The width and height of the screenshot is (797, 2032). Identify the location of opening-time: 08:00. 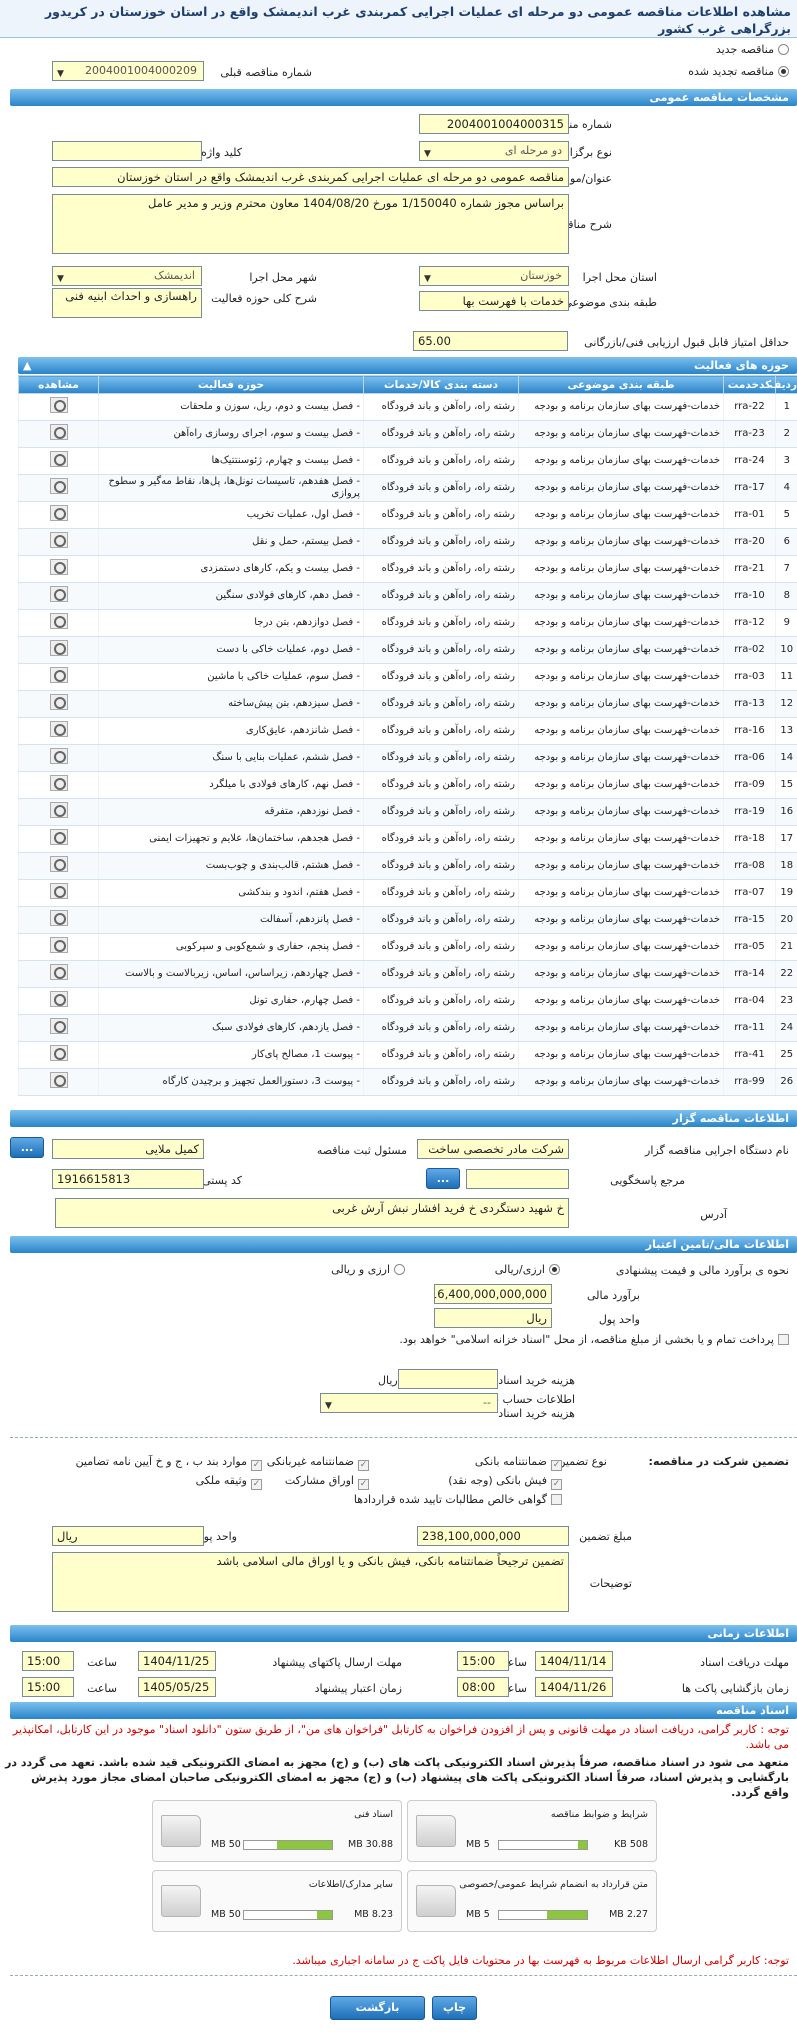
(483, 1687).